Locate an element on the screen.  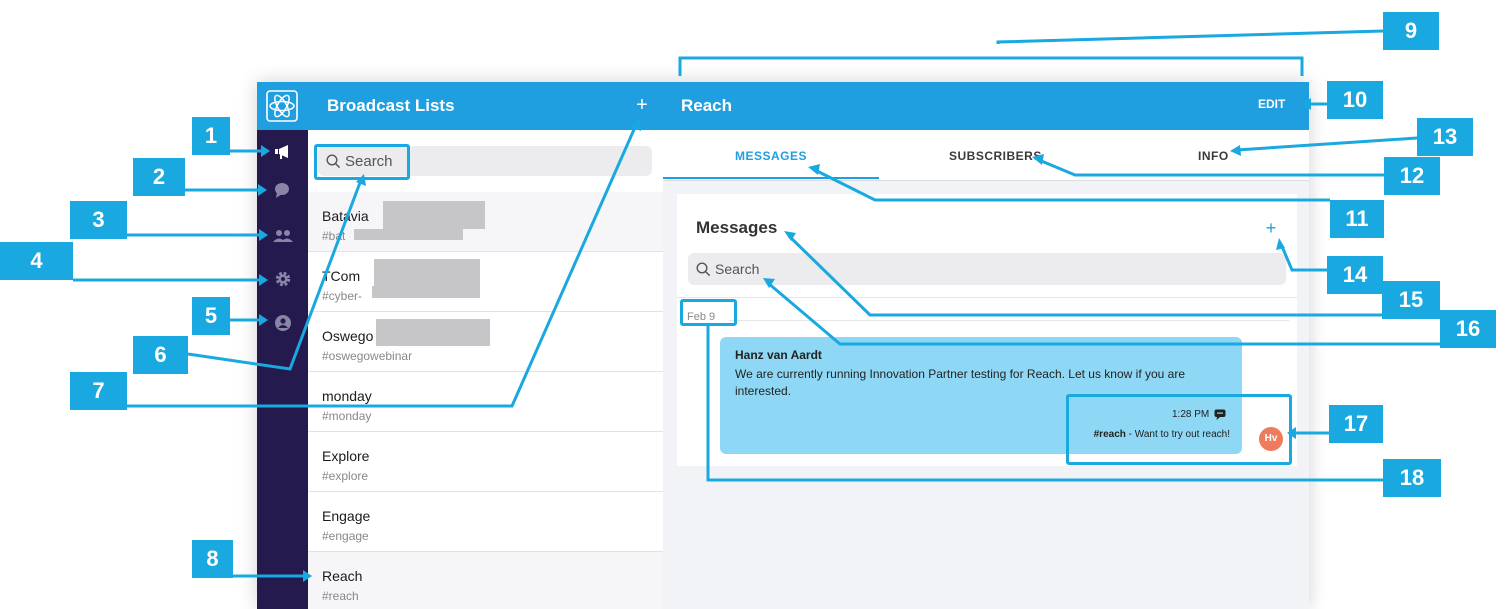
callout-4: 4 is located at coordinates (36, 261).